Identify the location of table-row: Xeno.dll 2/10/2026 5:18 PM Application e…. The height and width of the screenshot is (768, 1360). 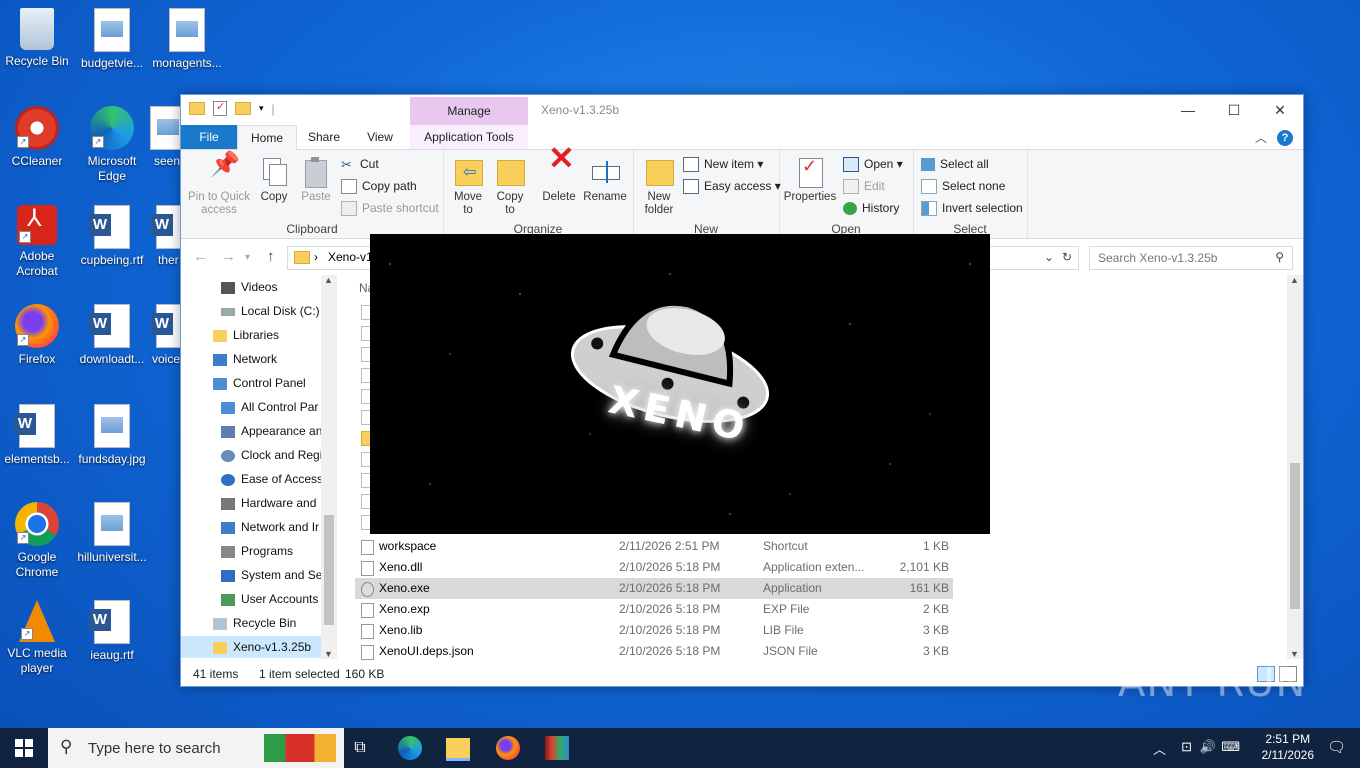
(654, 567).